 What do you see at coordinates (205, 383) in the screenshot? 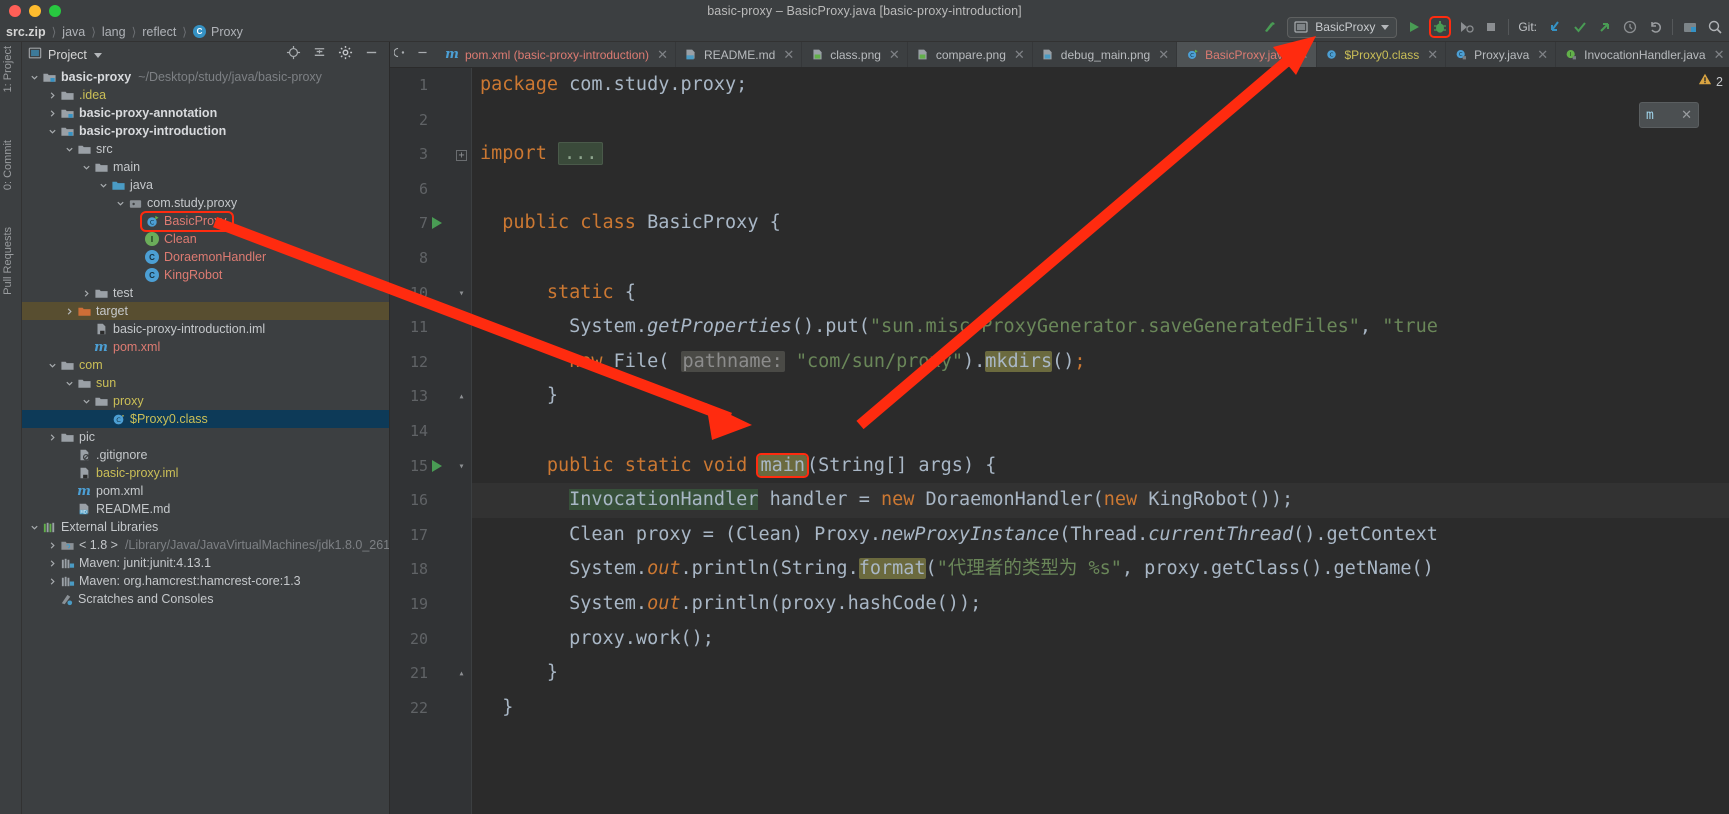
I see `tree-item-sun: sun` at bounding box center [205, 383].